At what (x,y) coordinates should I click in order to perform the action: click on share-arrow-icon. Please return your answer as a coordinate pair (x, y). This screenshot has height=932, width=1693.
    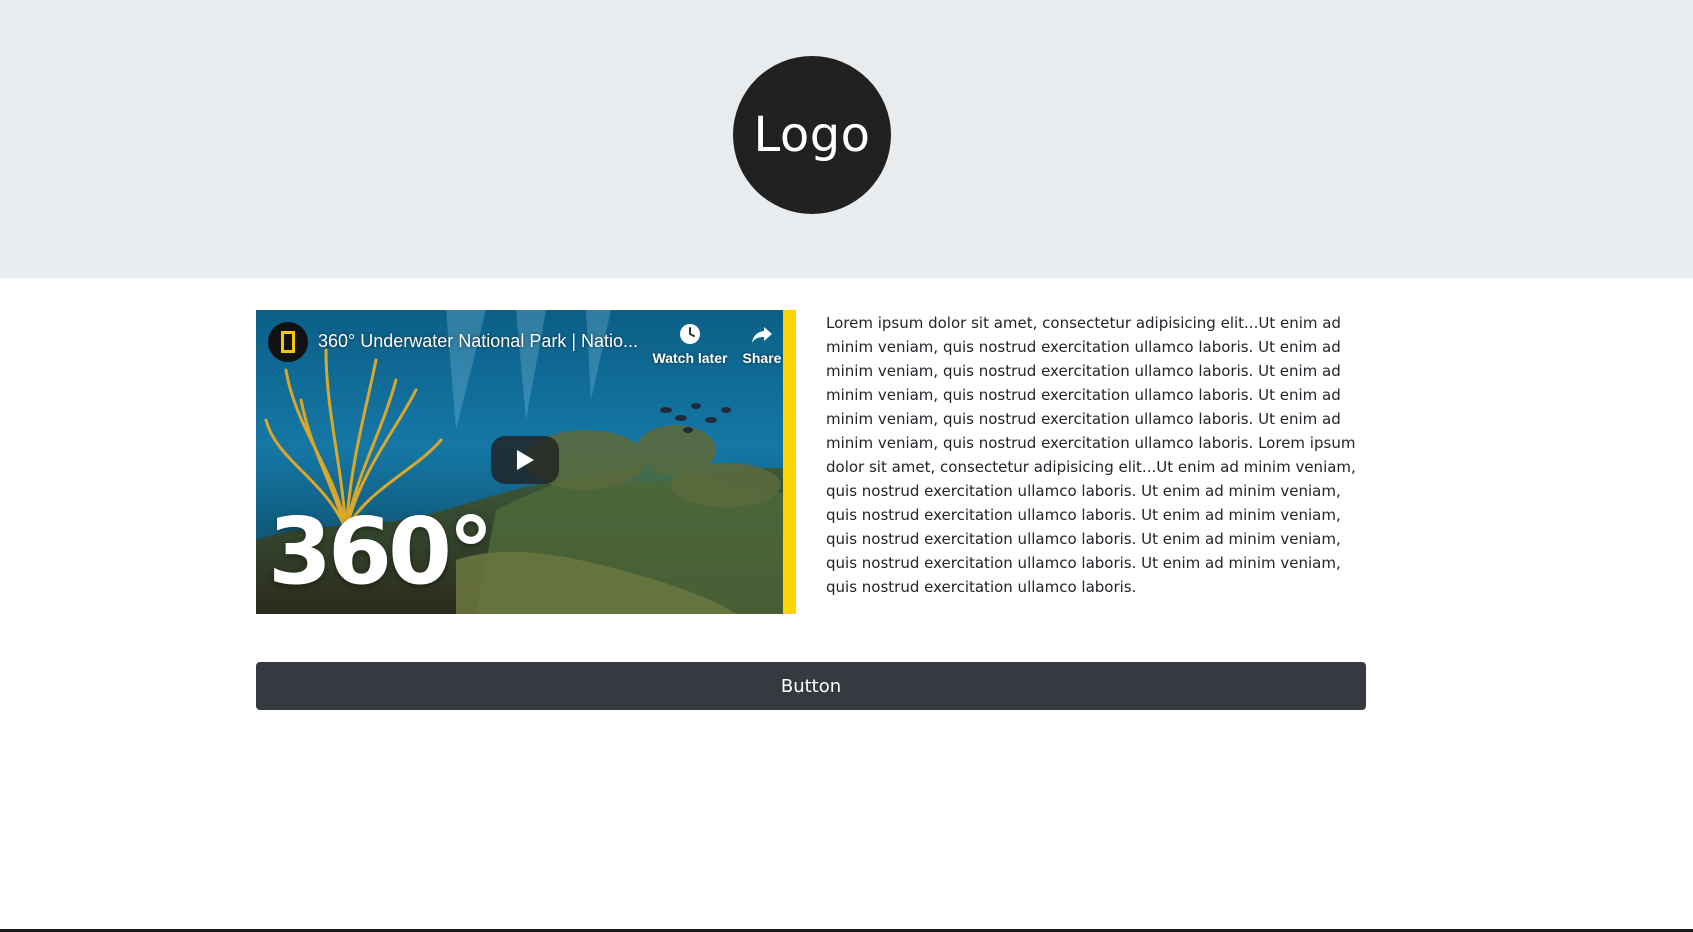
    Looking at the image, I should click on (762, 335).